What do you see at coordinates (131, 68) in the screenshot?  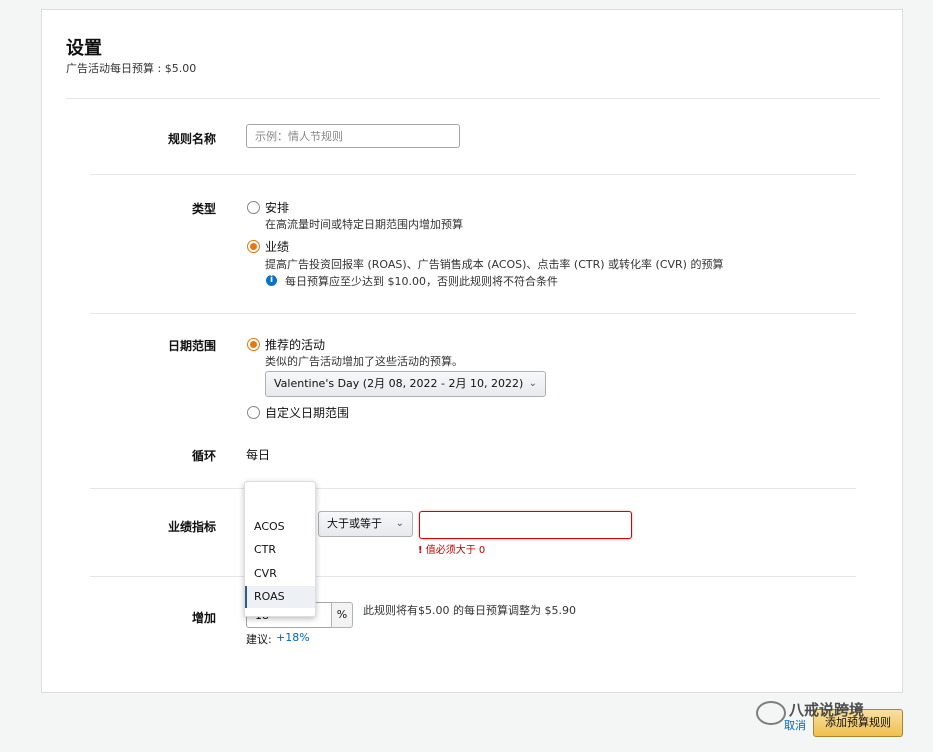 I see `daily-budget-subtitle: 广告活动每日预算 : $5.00` at bounding box center [131, 68].